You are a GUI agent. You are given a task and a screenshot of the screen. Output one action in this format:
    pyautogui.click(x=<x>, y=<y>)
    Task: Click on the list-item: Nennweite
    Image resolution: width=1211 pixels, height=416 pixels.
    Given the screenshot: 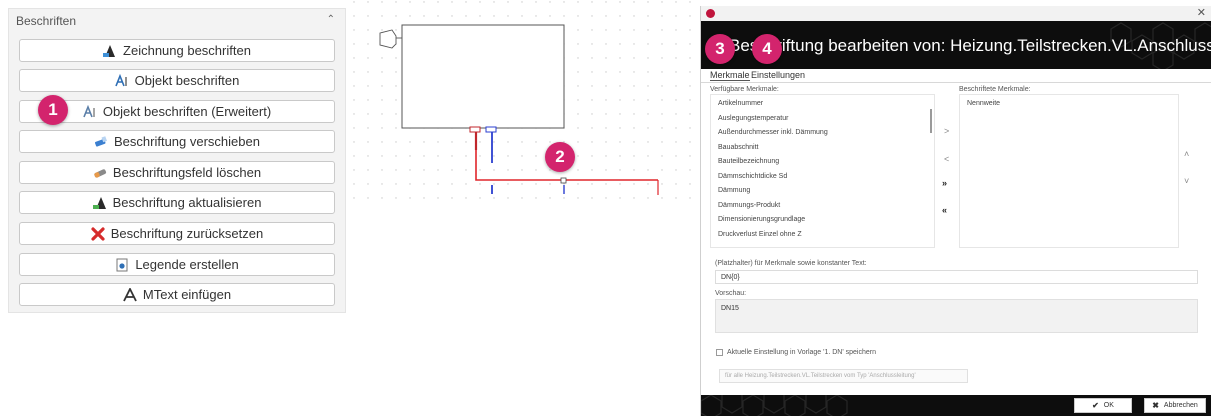 What is the action you would take?
    pyautogui.click(x=983, y=103)
    